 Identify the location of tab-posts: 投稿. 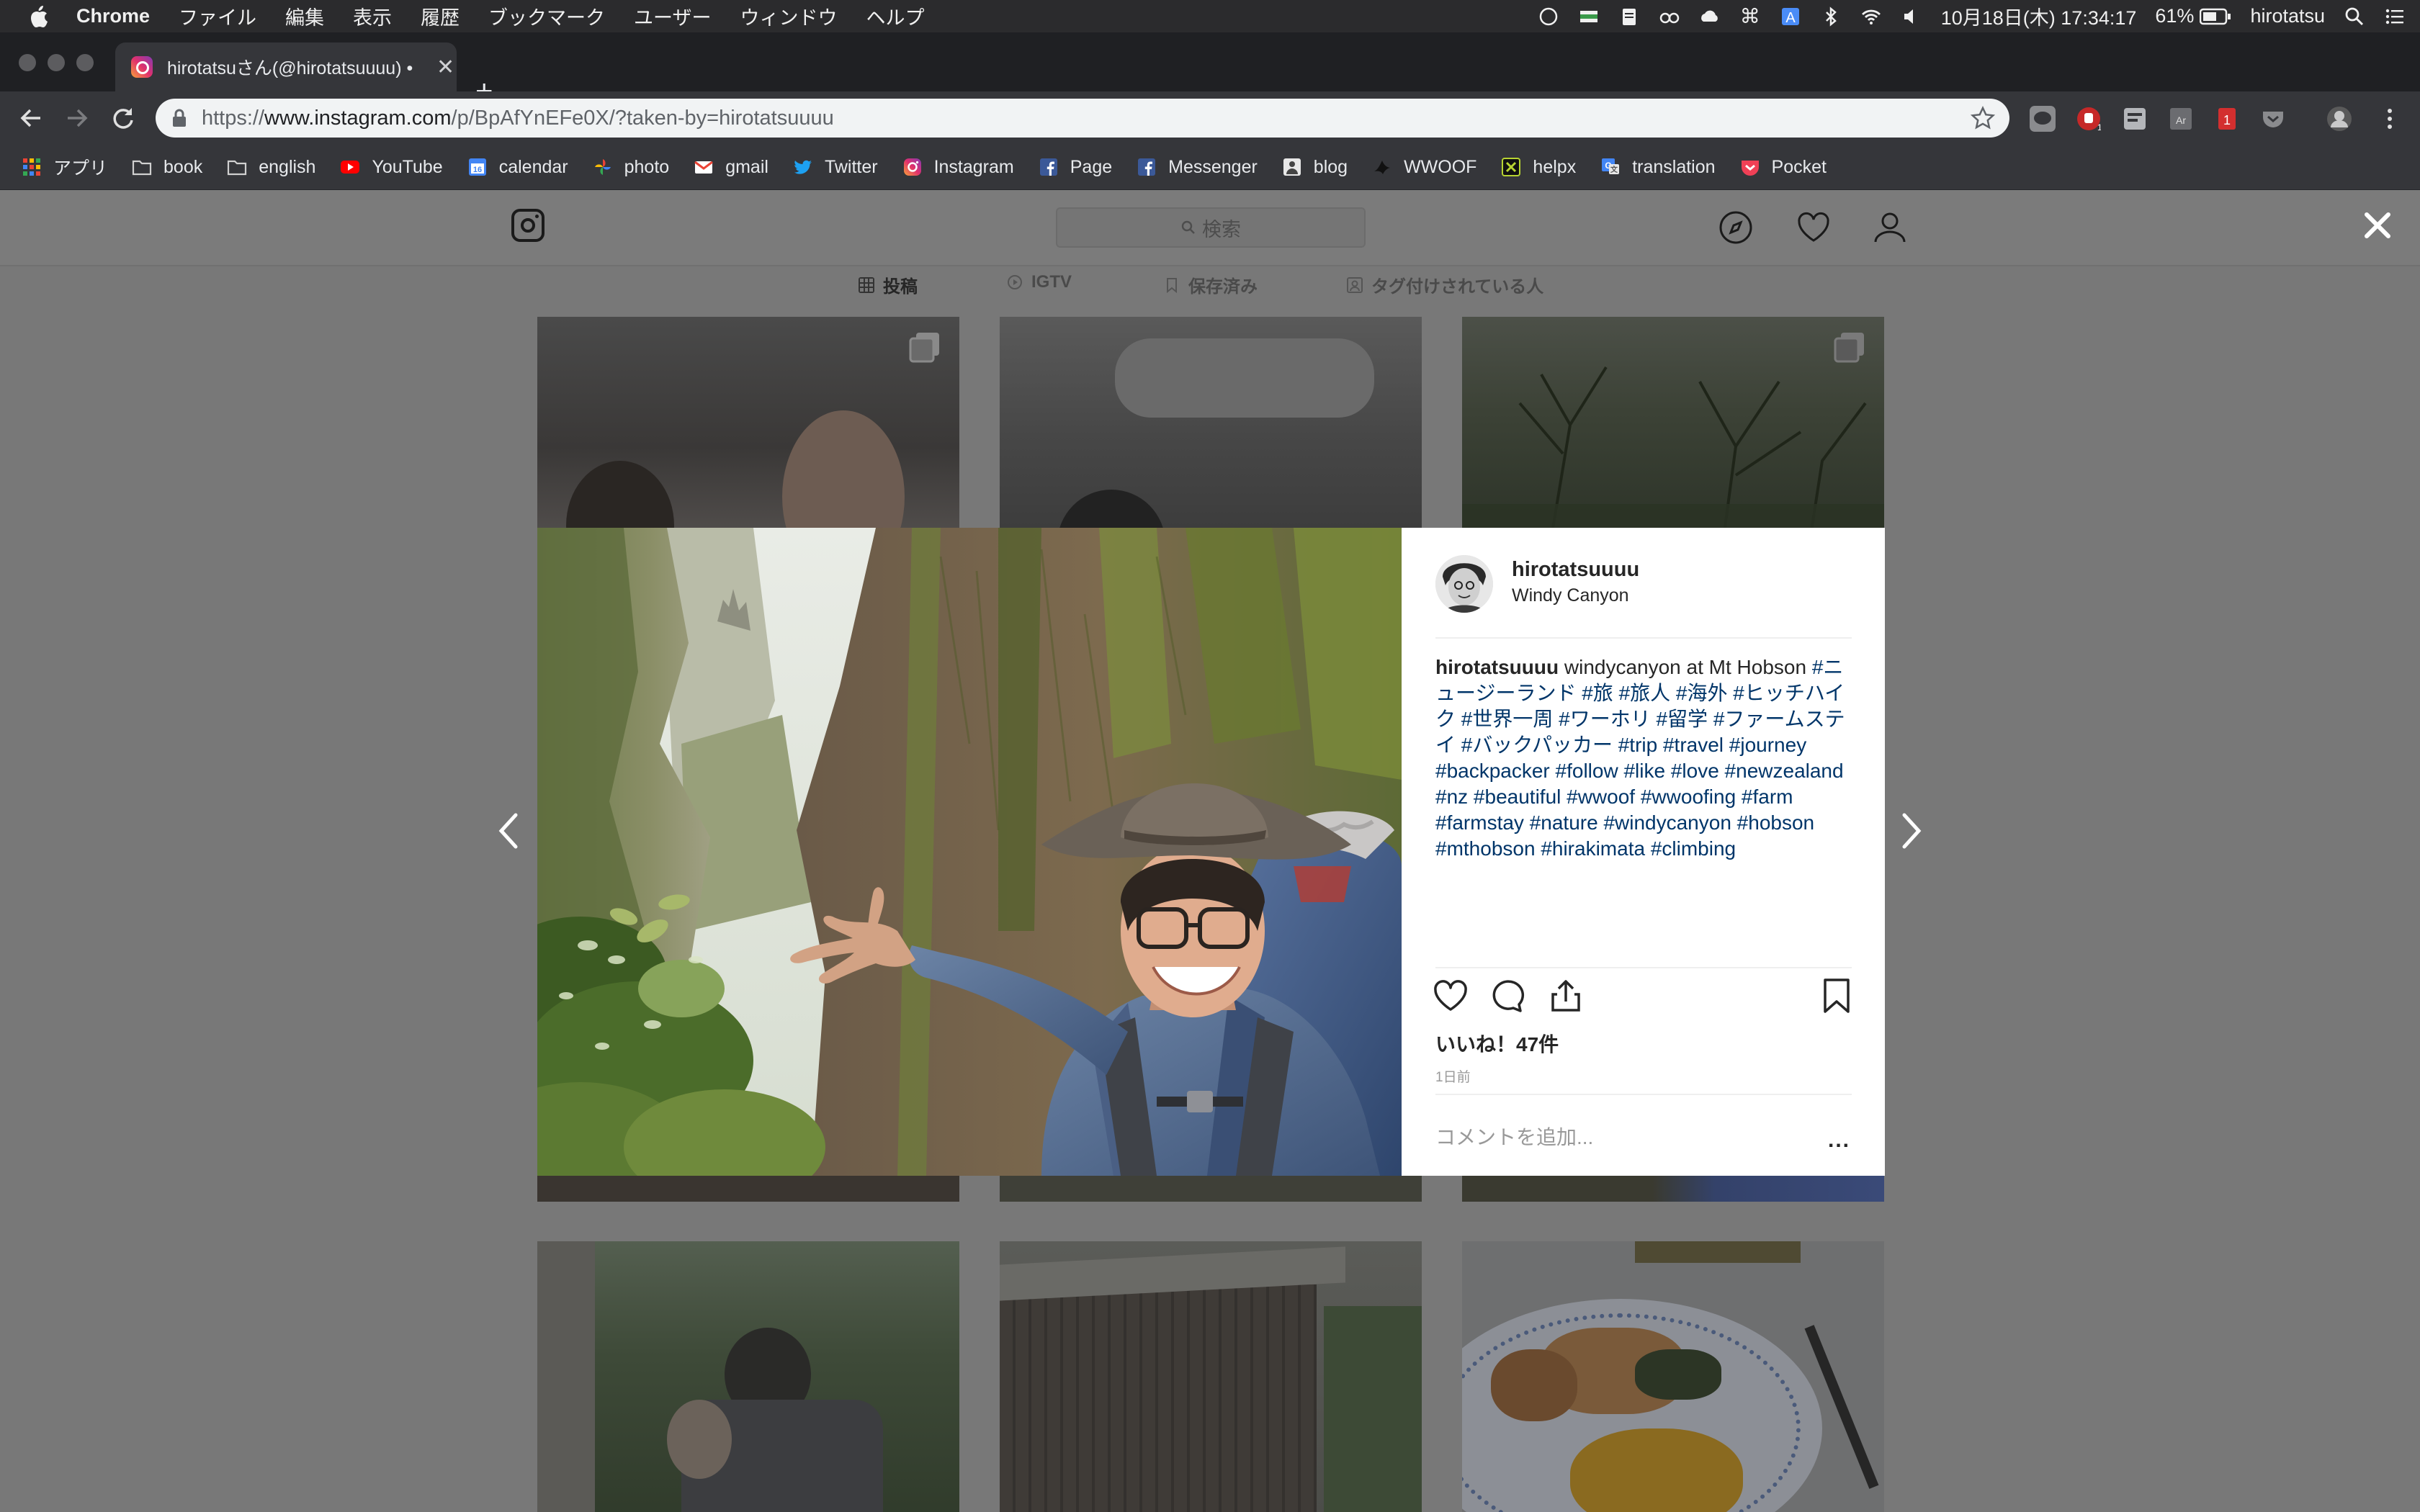
(888, 284).